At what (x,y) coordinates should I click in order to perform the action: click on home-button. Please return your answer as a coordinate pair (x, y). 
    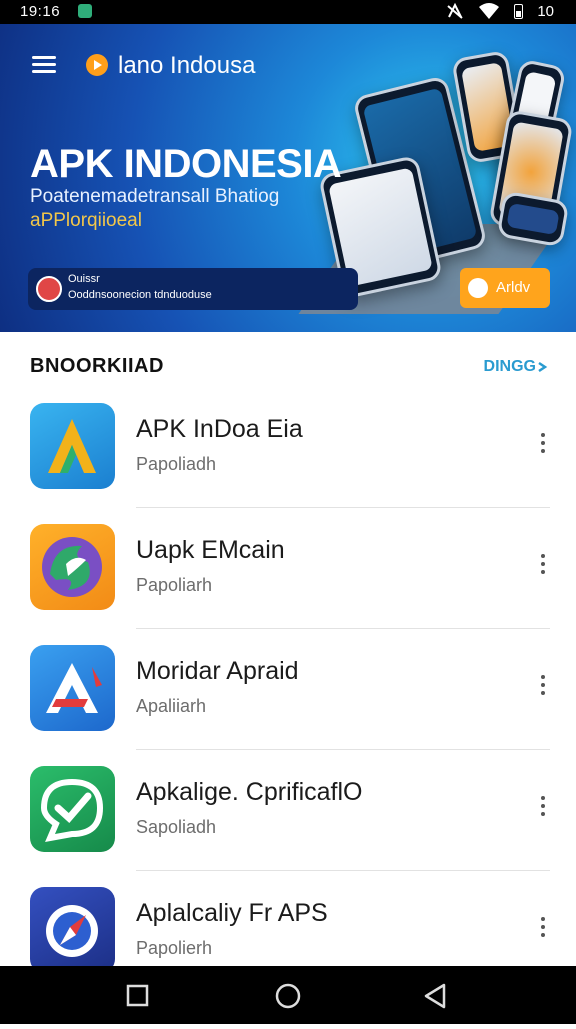
    Looking at the image, I should click on (288, 995).